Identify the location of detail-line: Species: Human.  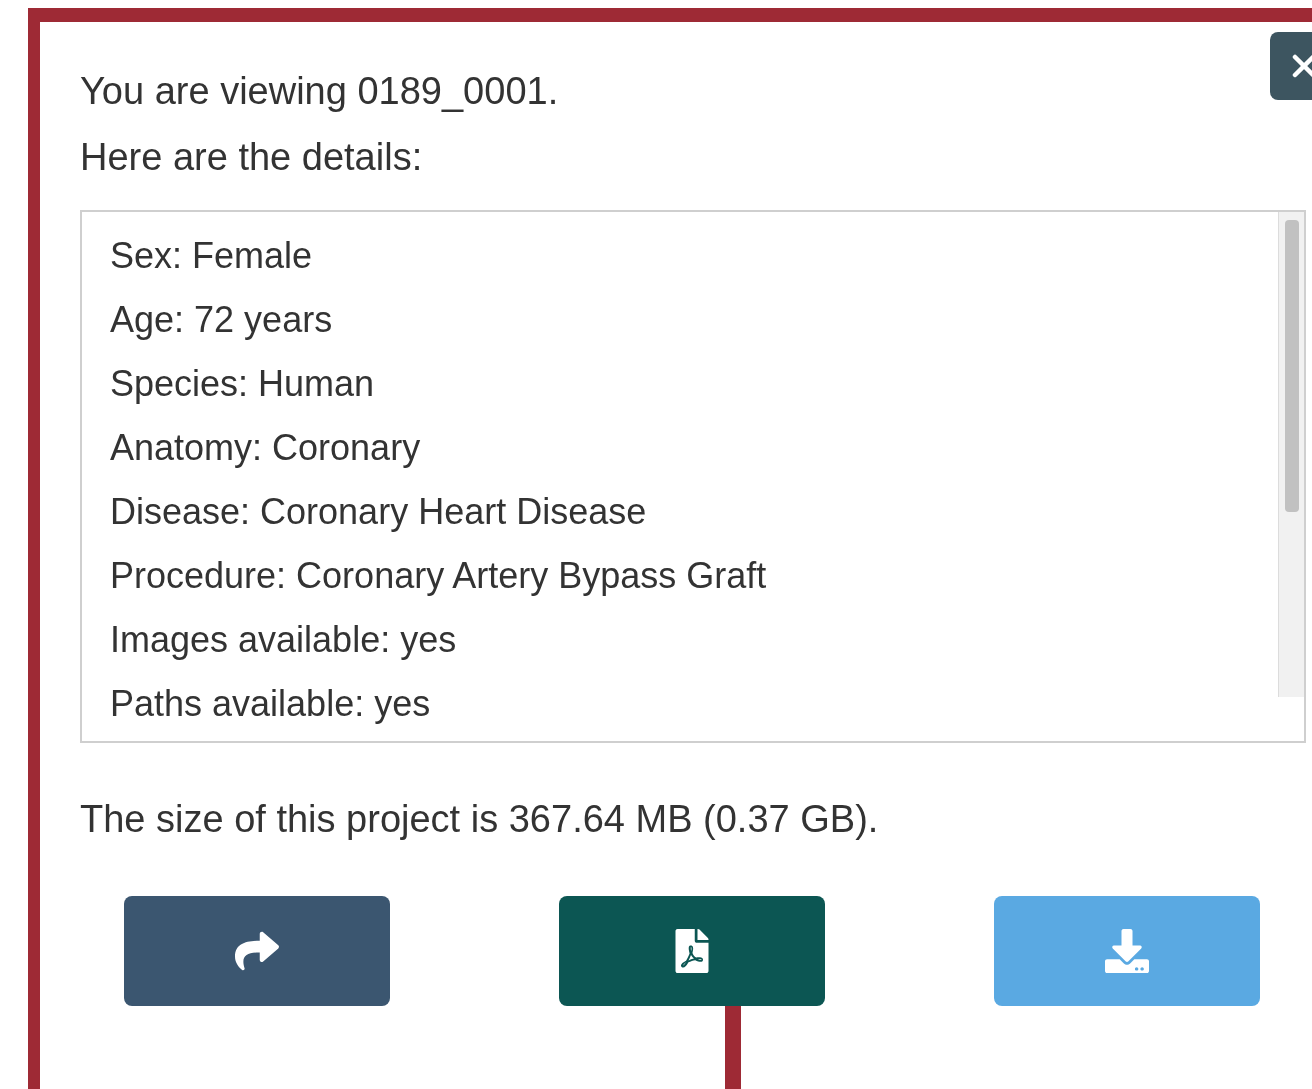
(242, 384).